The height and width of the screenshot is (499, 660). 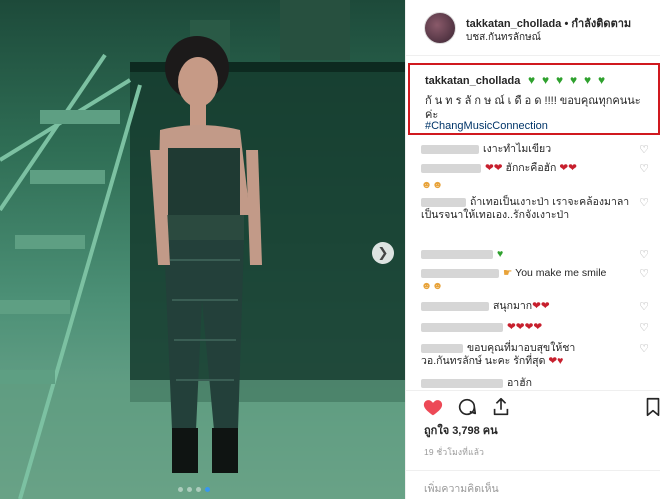 I want to click on like-count: ถูกใจ 3,798 คน, so click(x=461, y=430).